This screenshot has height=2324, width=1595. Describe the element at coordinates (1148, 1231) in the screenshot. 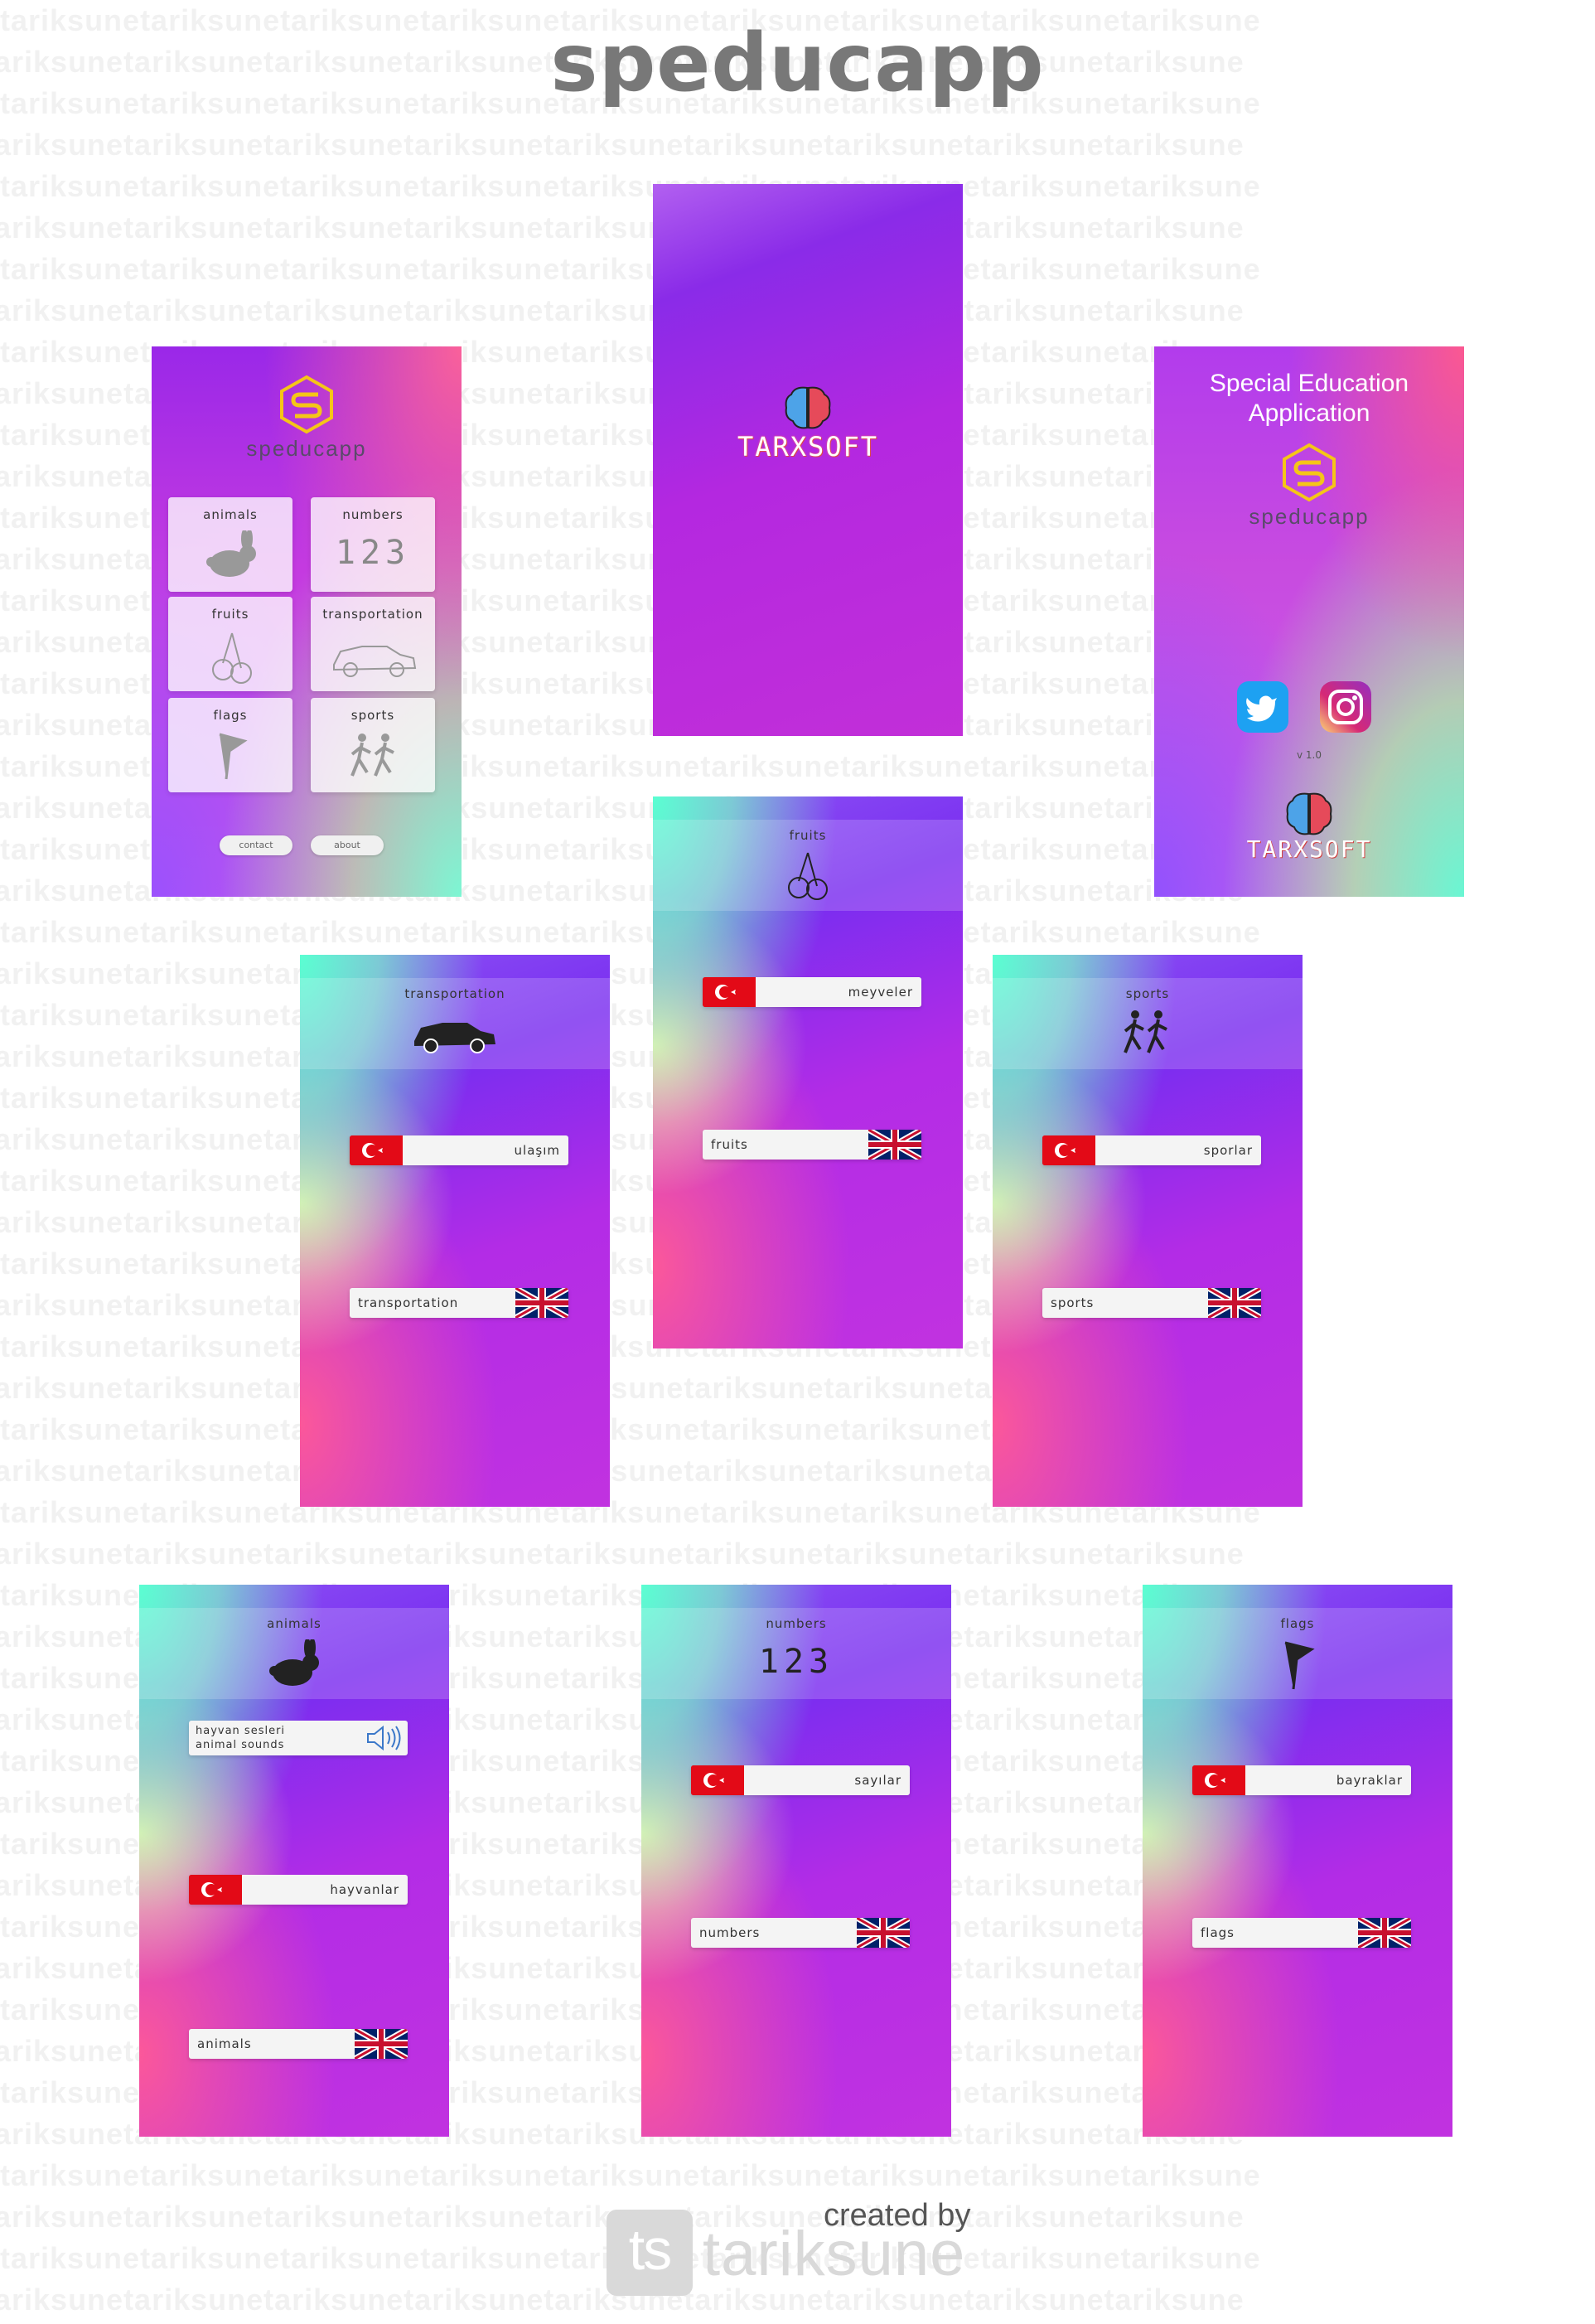

I see `sports-screen: sports sporlar sports` at that location.